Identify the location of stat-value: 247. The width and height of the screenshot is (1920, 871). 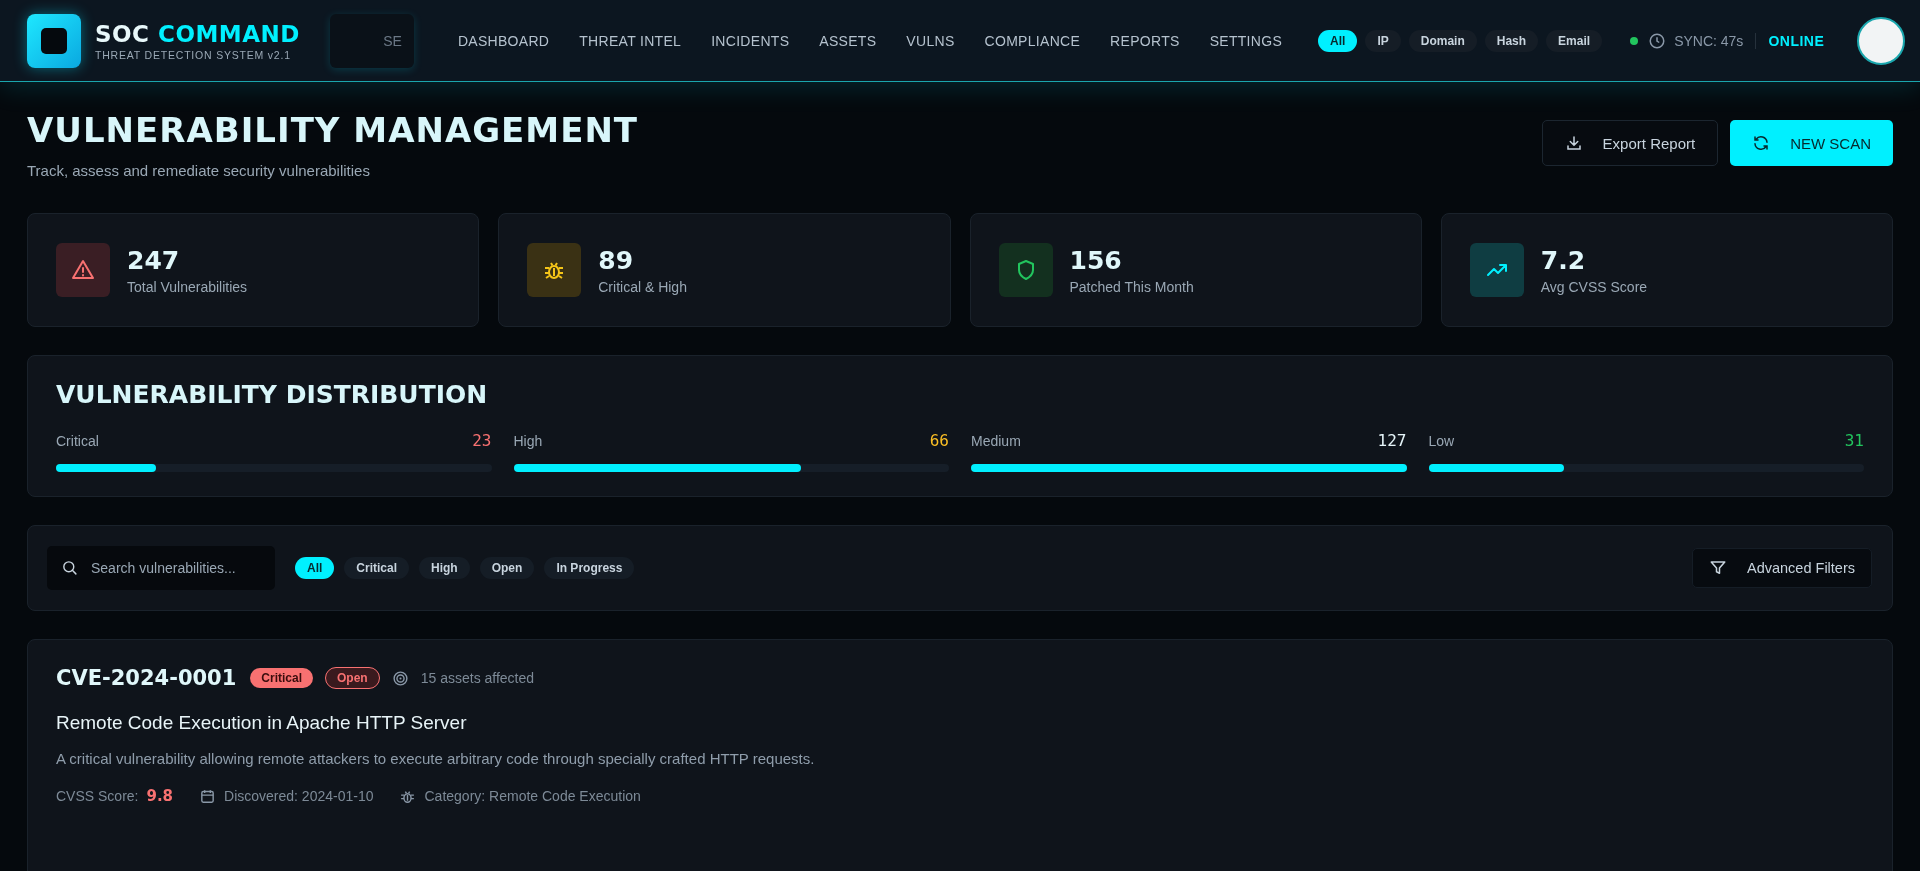
(154, 260).